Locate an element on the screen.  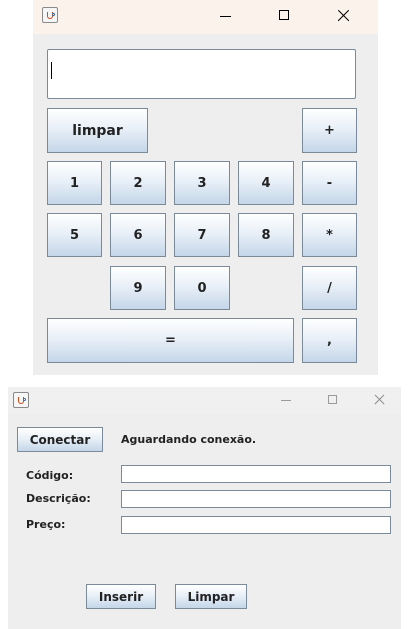
multiply-button: * is located at coordinates (329, 235).